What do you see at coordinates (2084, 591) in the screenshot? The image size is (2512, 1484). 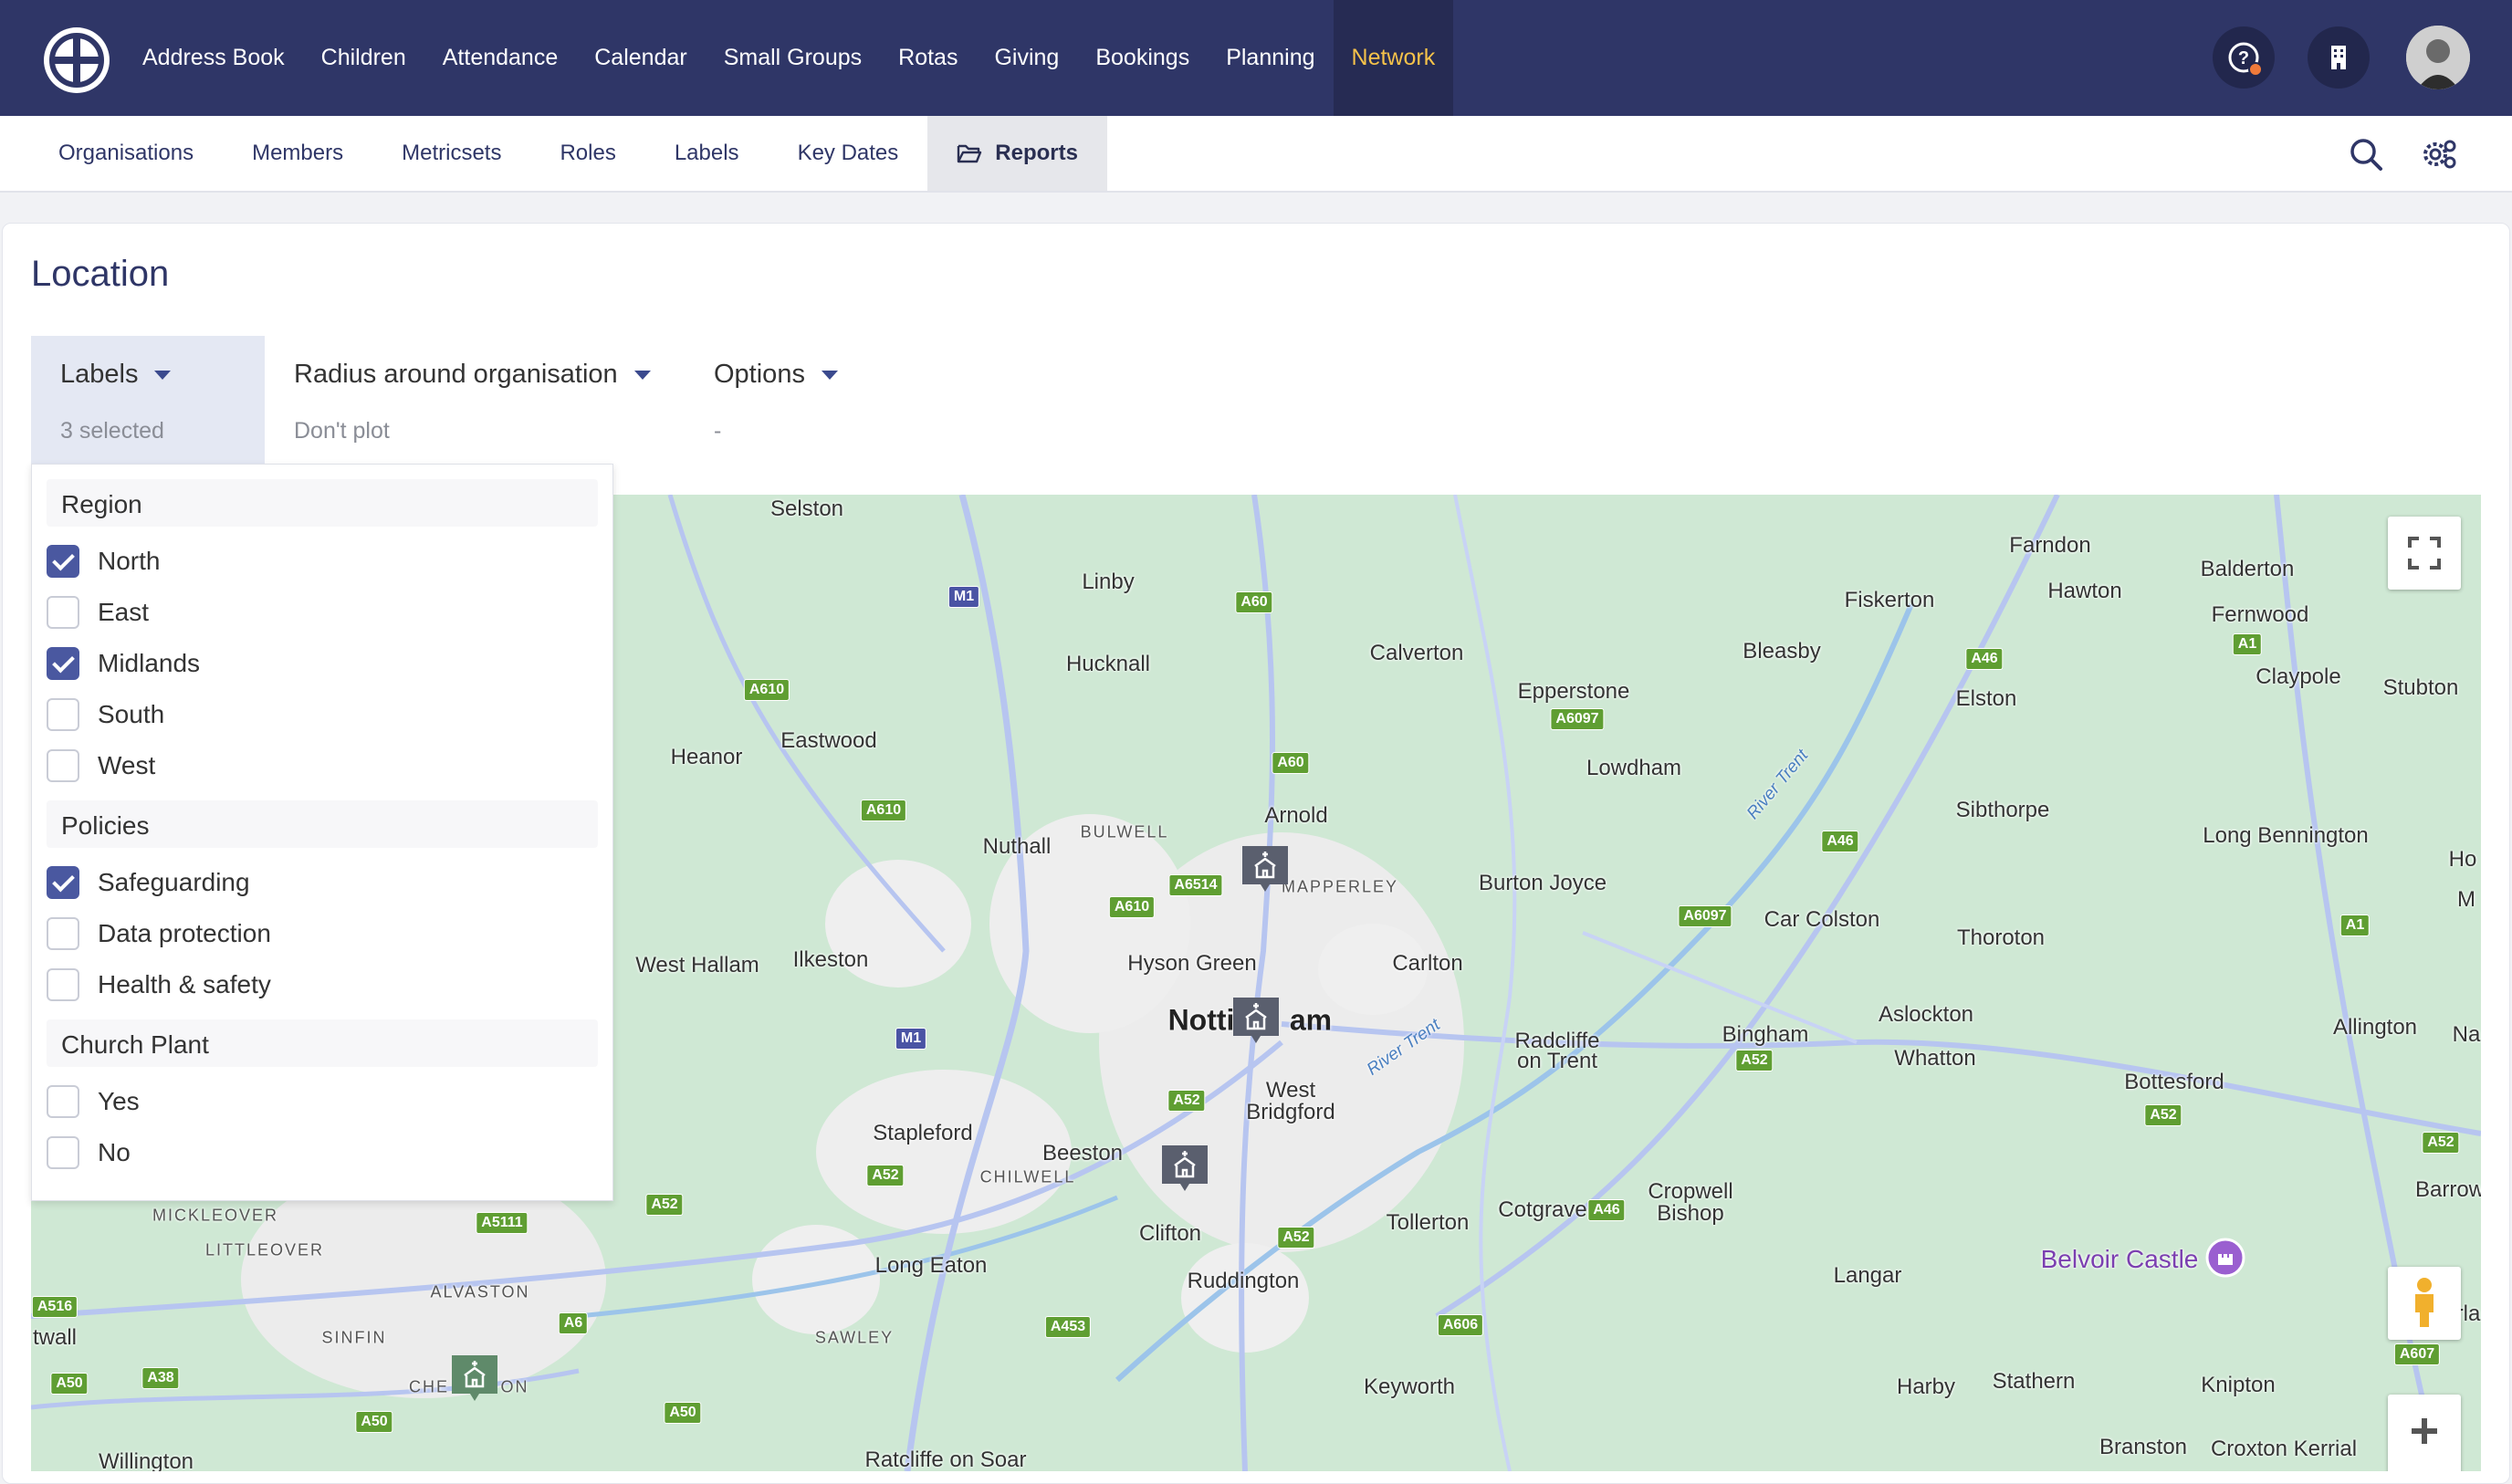 I see `map-place-label: Hawton` at bounding box center [2084, 591].